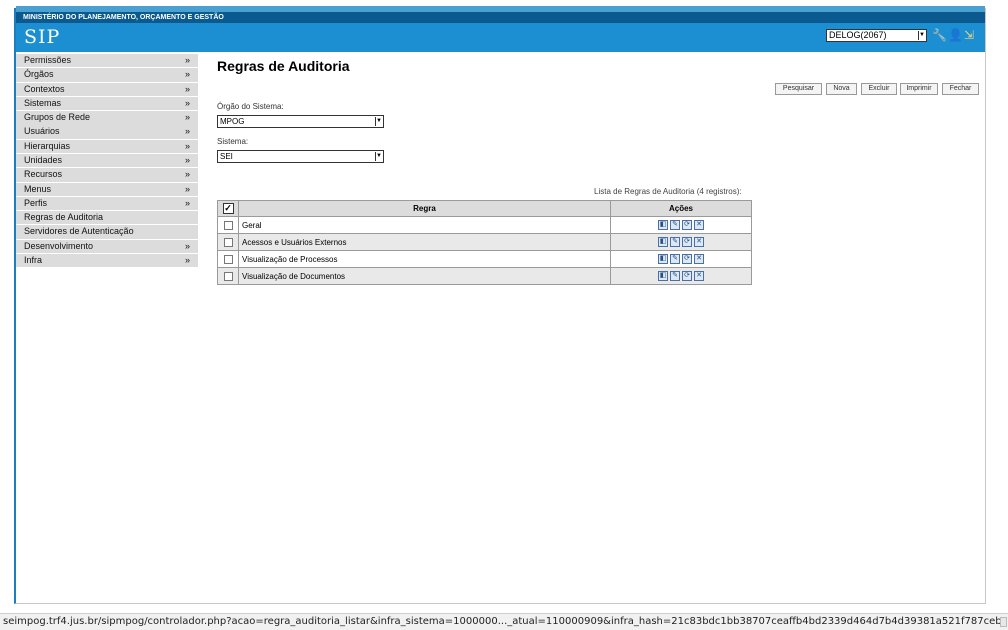 The height and width of the screenshot is (630, 1008). What do you see at coordinates (858, 35) in the screenshot?
I see `unit-select-value: DELOG(2067)` at bounding box center [858, 35].